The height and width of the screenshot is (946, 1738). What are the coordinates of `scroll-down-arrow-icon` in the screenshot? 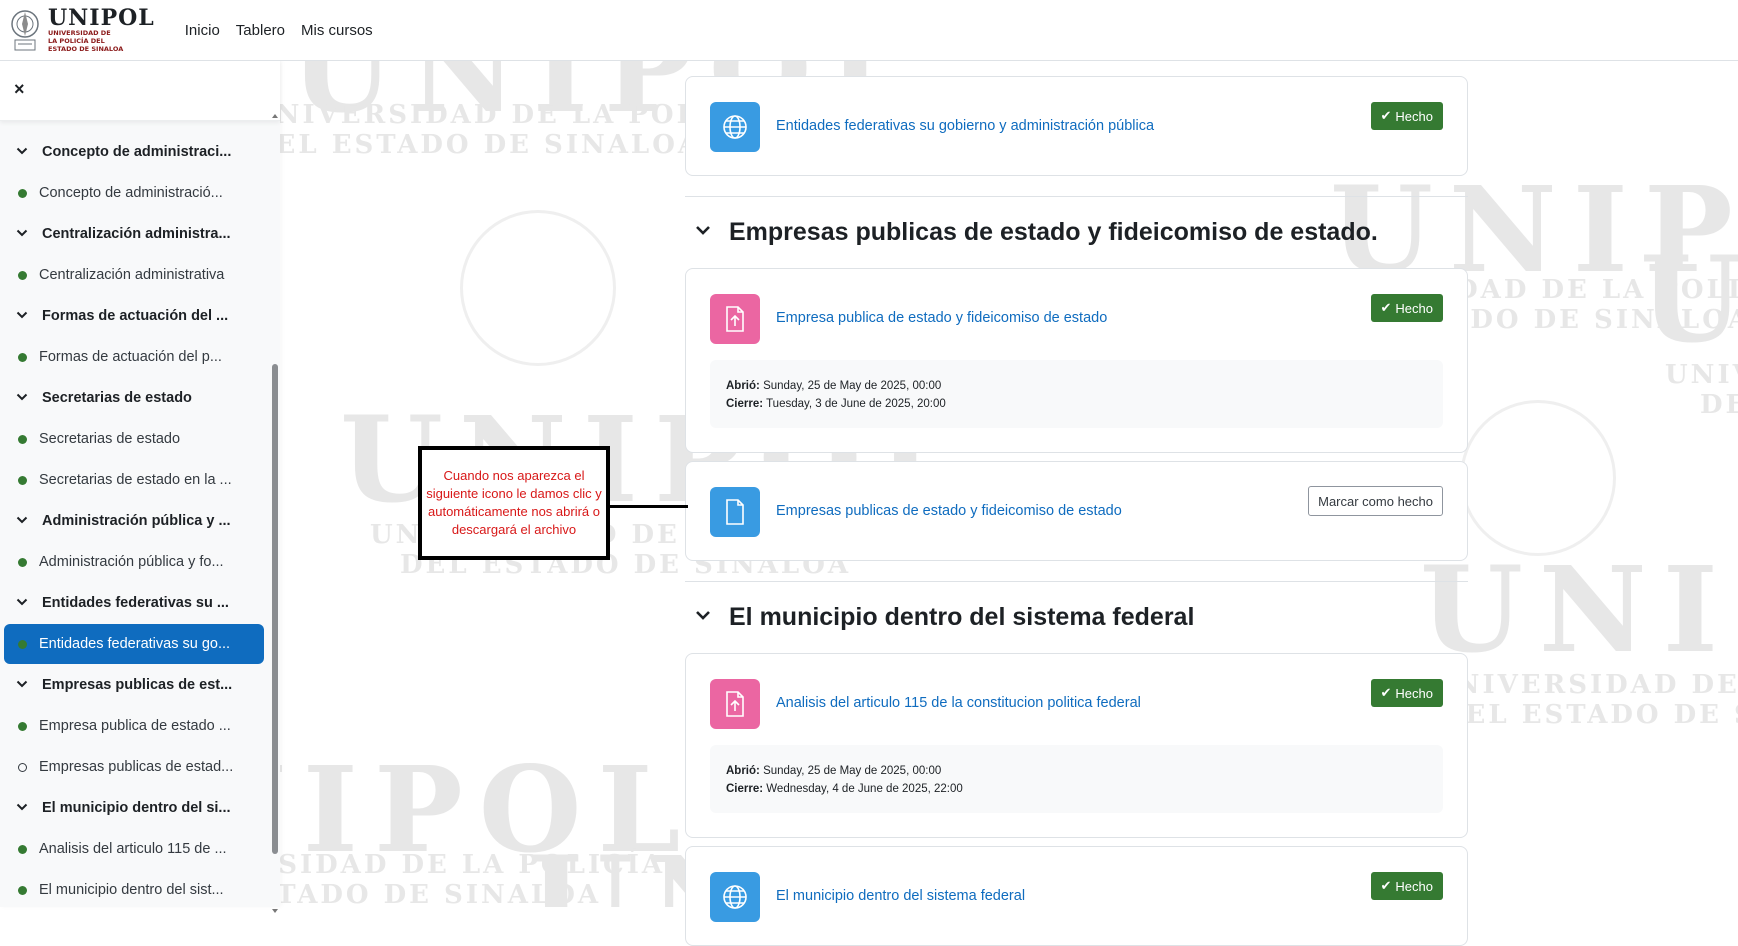 It's located at (275, 911).